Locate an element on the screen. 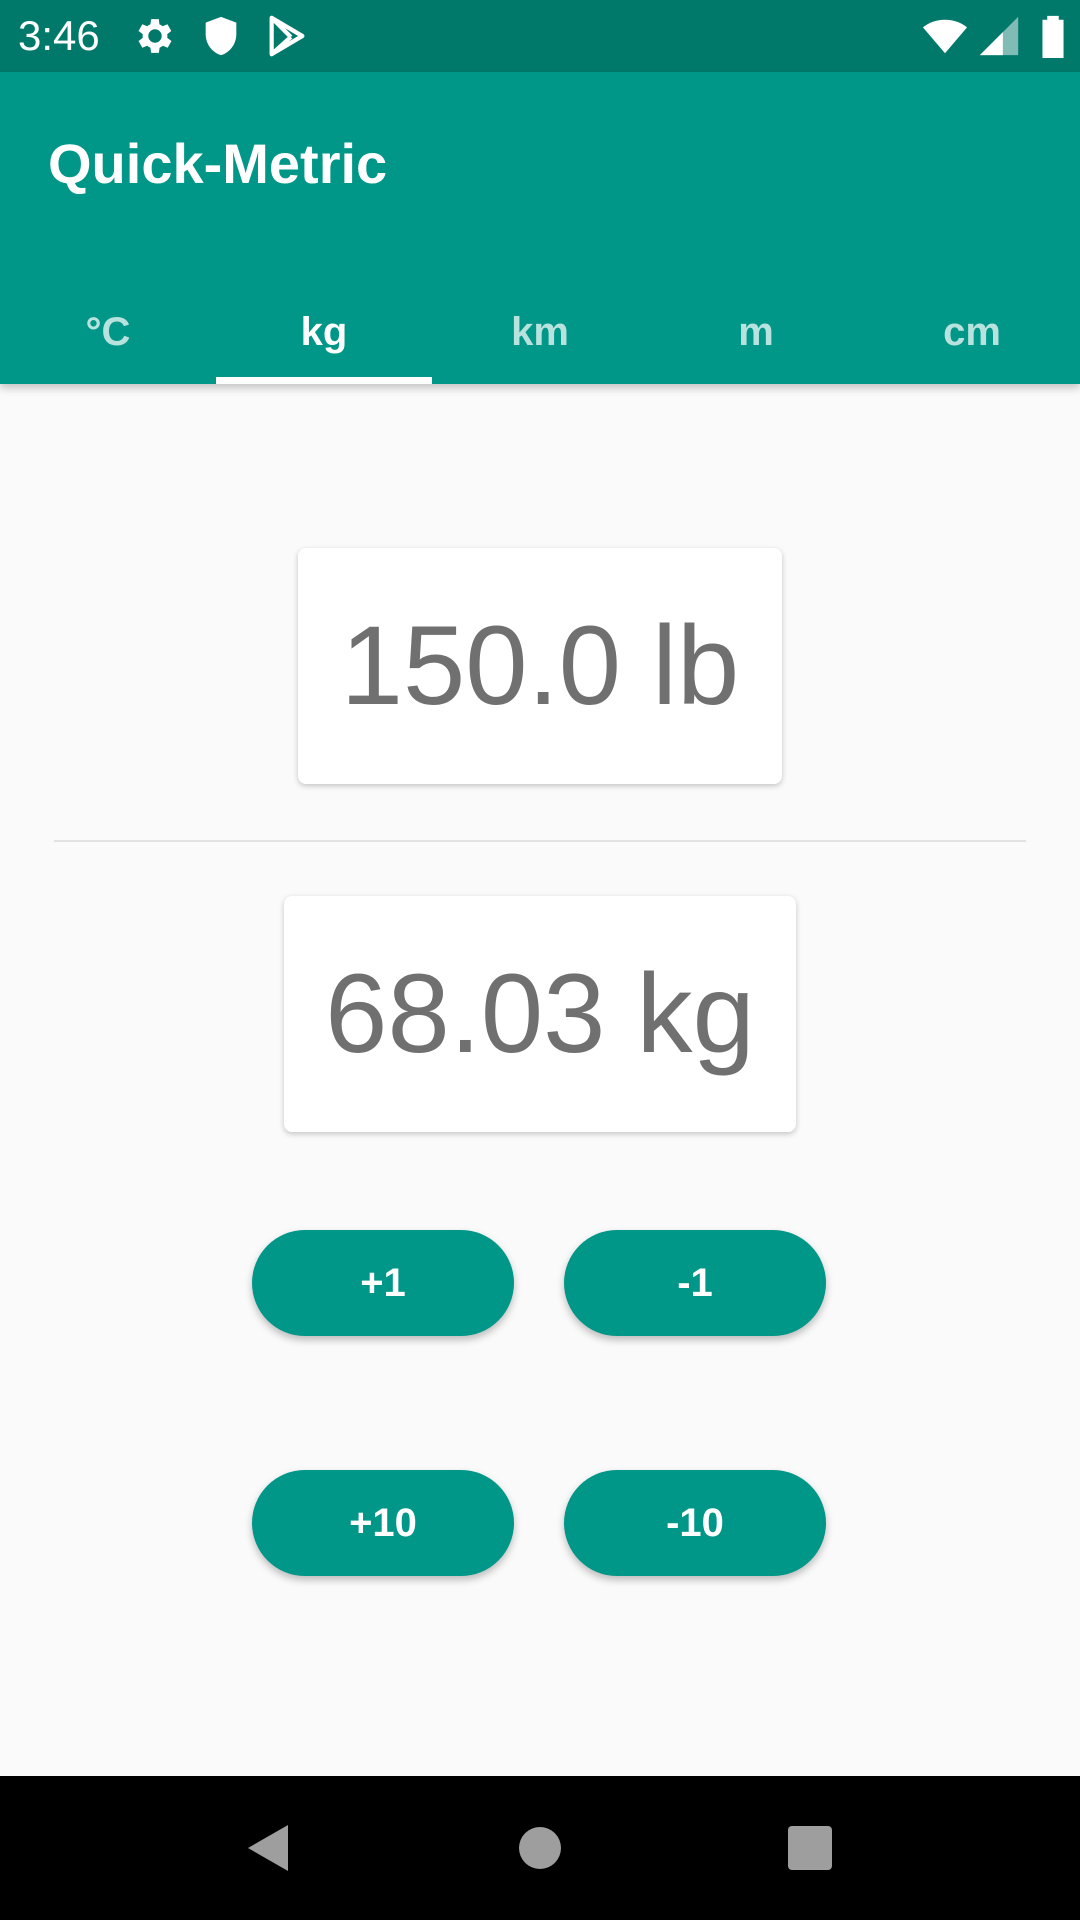 This screenshot has height=1920, width=1080. unit-tabs: °C kg km m cm is located at coordinates (540, 328).